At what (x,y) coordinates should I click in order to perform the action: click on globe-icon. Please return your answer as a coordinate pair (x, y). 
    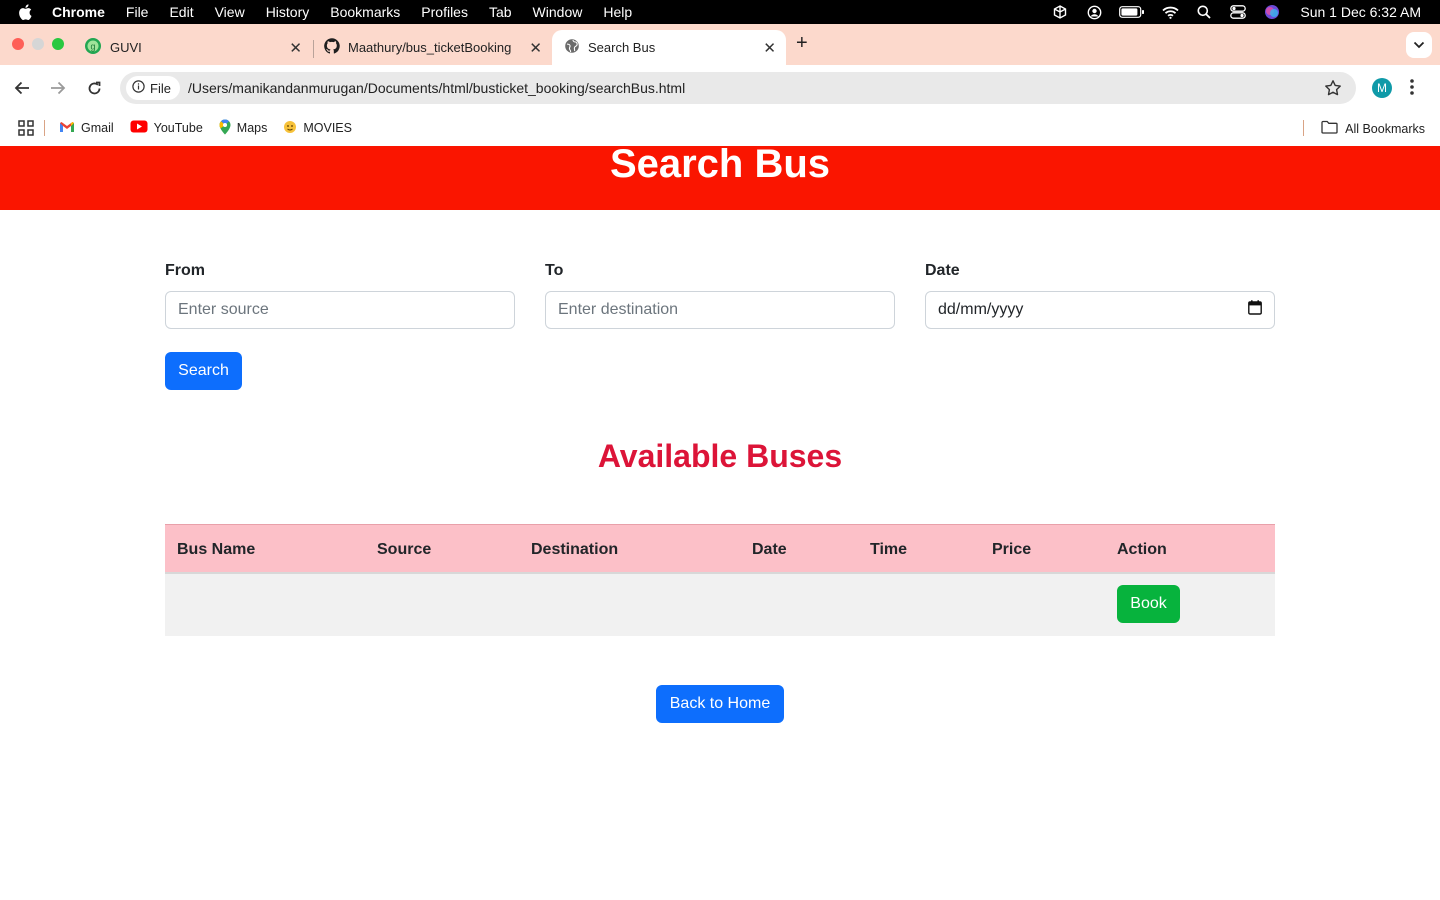
    Looking at the image, I should click on (572, 47).